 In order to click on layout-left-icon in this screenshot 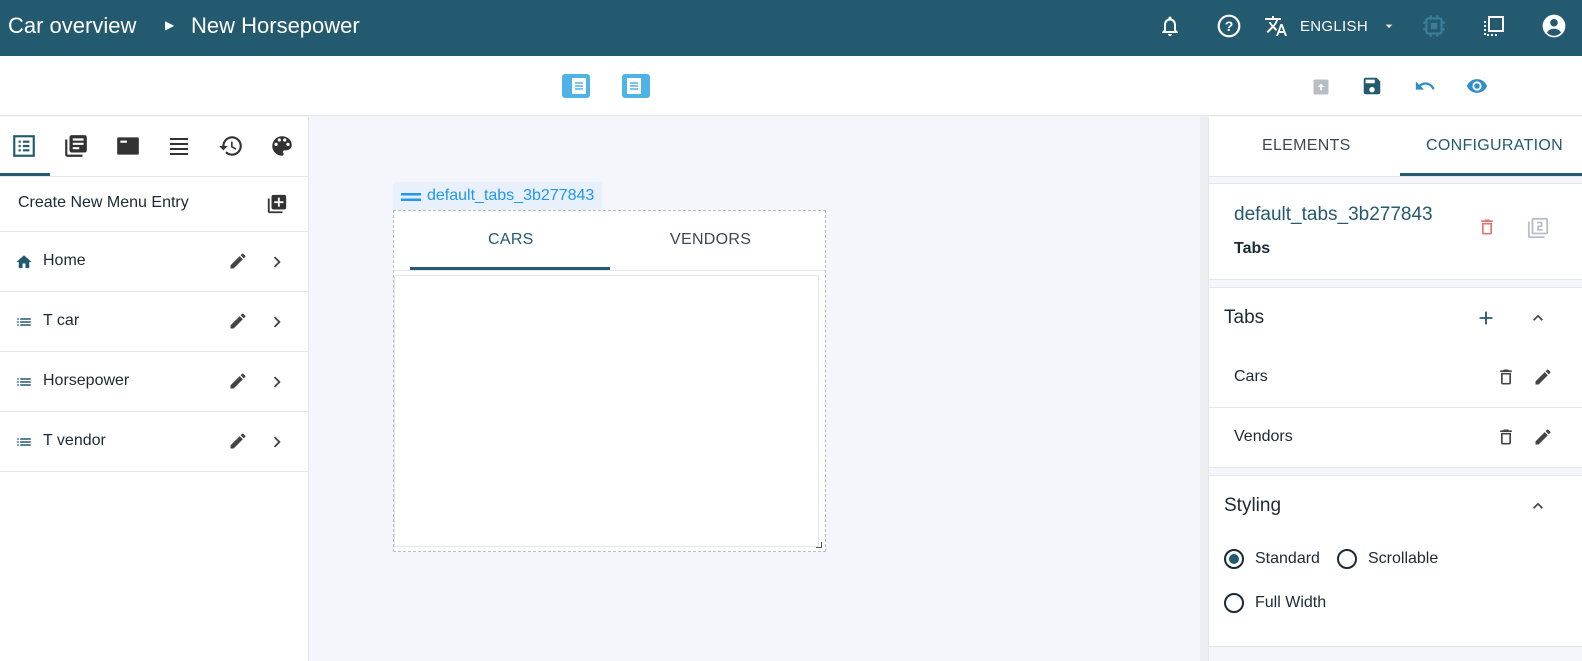, I will do `click(576, 86)`.